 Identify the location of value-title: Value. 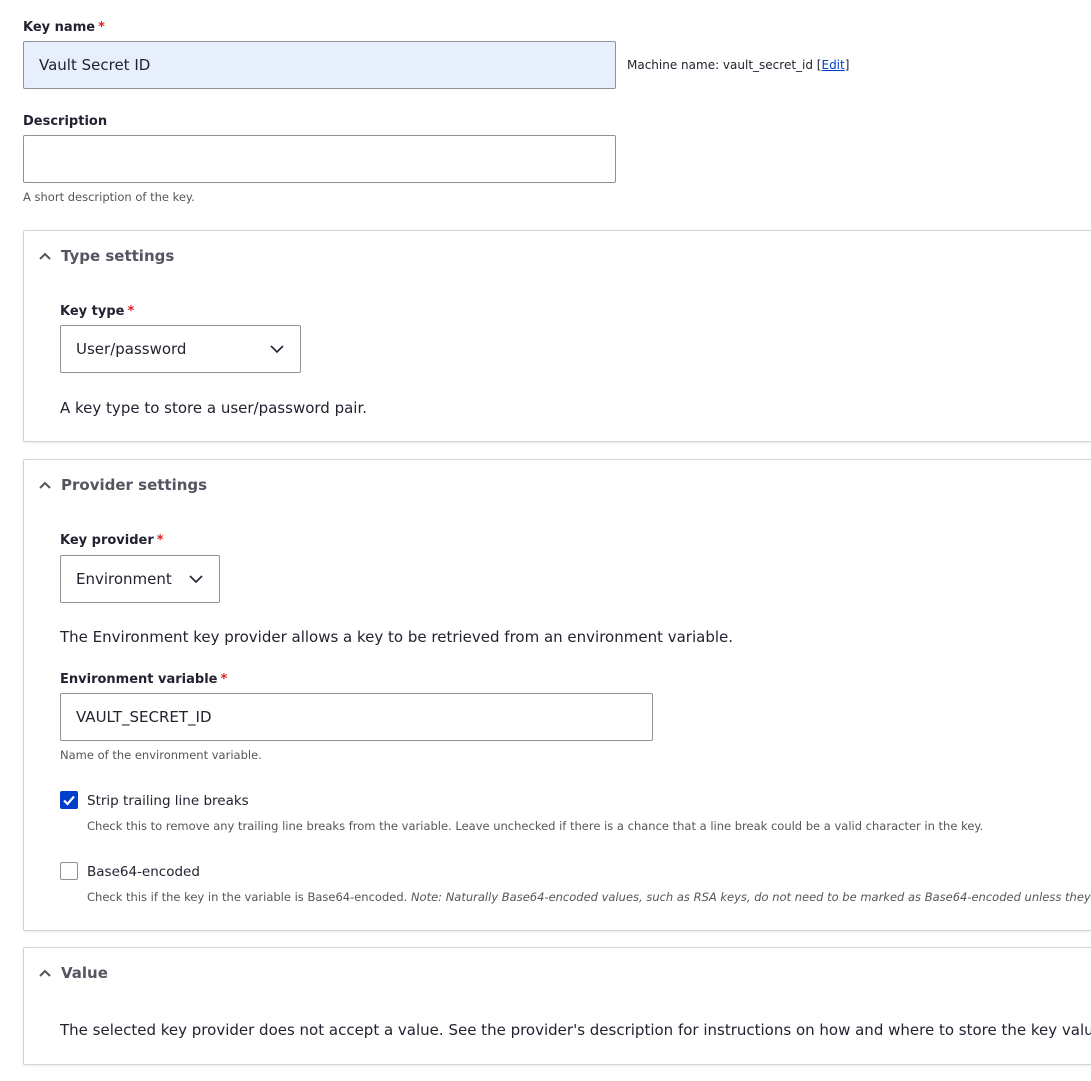
(84, 973).